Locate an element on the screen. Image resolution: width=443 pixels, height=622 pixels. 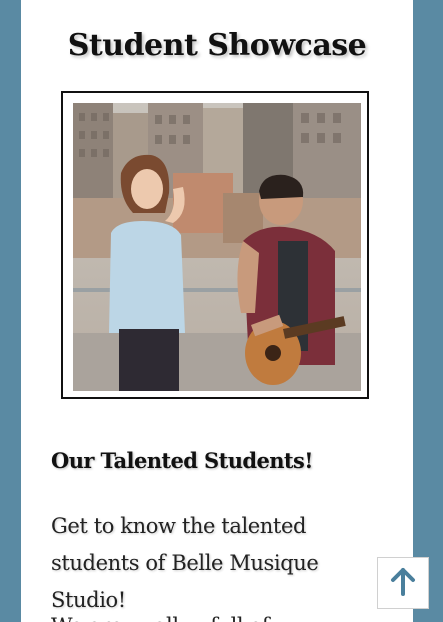
back-to-top-button is located at coordinates (403, 583).